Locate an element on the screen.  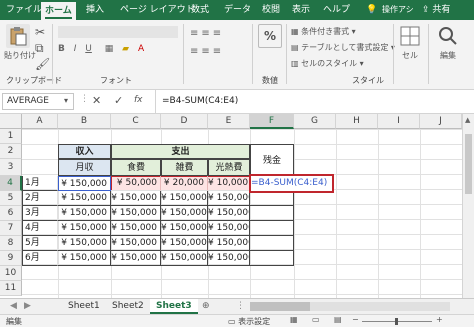
italic-icon: I is located at coordinates (75, 49).